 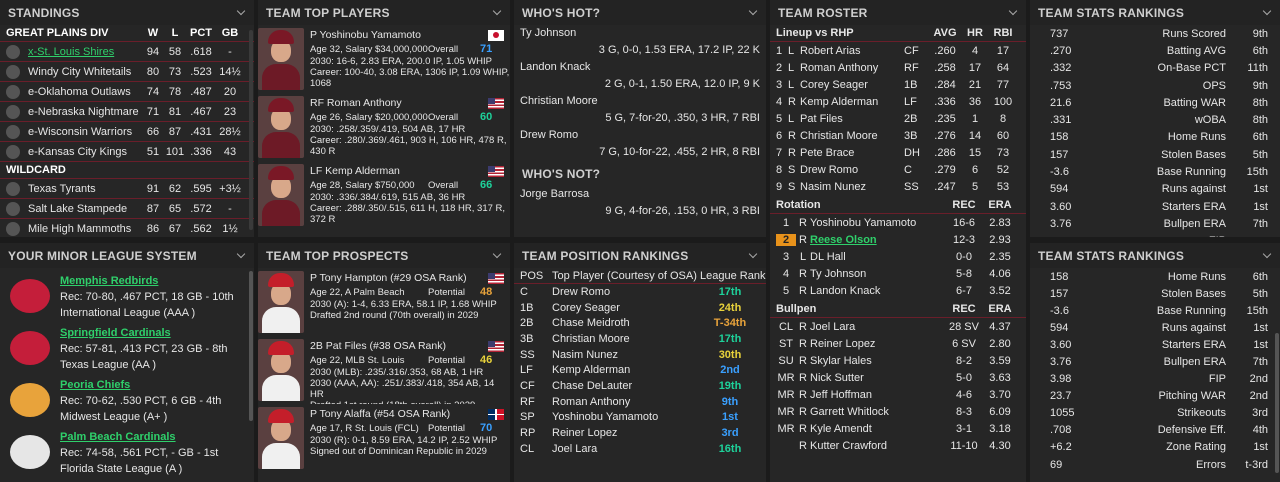 I want to click on team-name: e-Kansas City Kings, so click(x=78, y=151).